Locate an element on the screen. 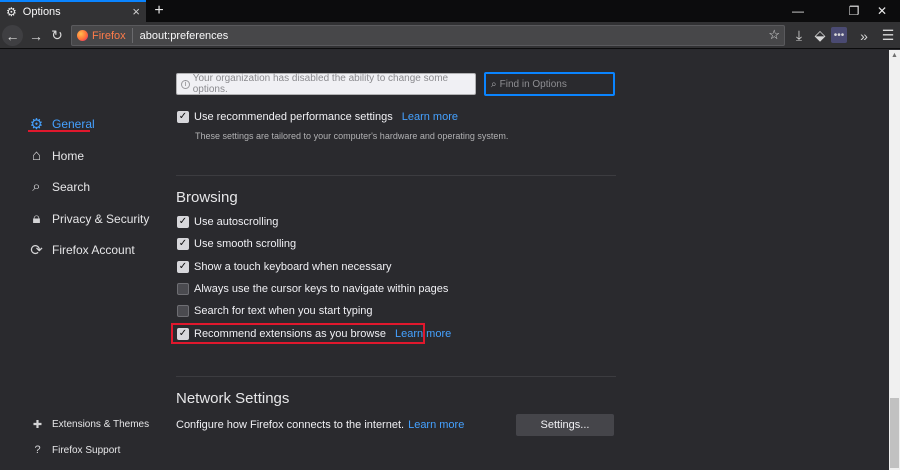  cursor-keys-checkbox is located at coordinates (183, 289).